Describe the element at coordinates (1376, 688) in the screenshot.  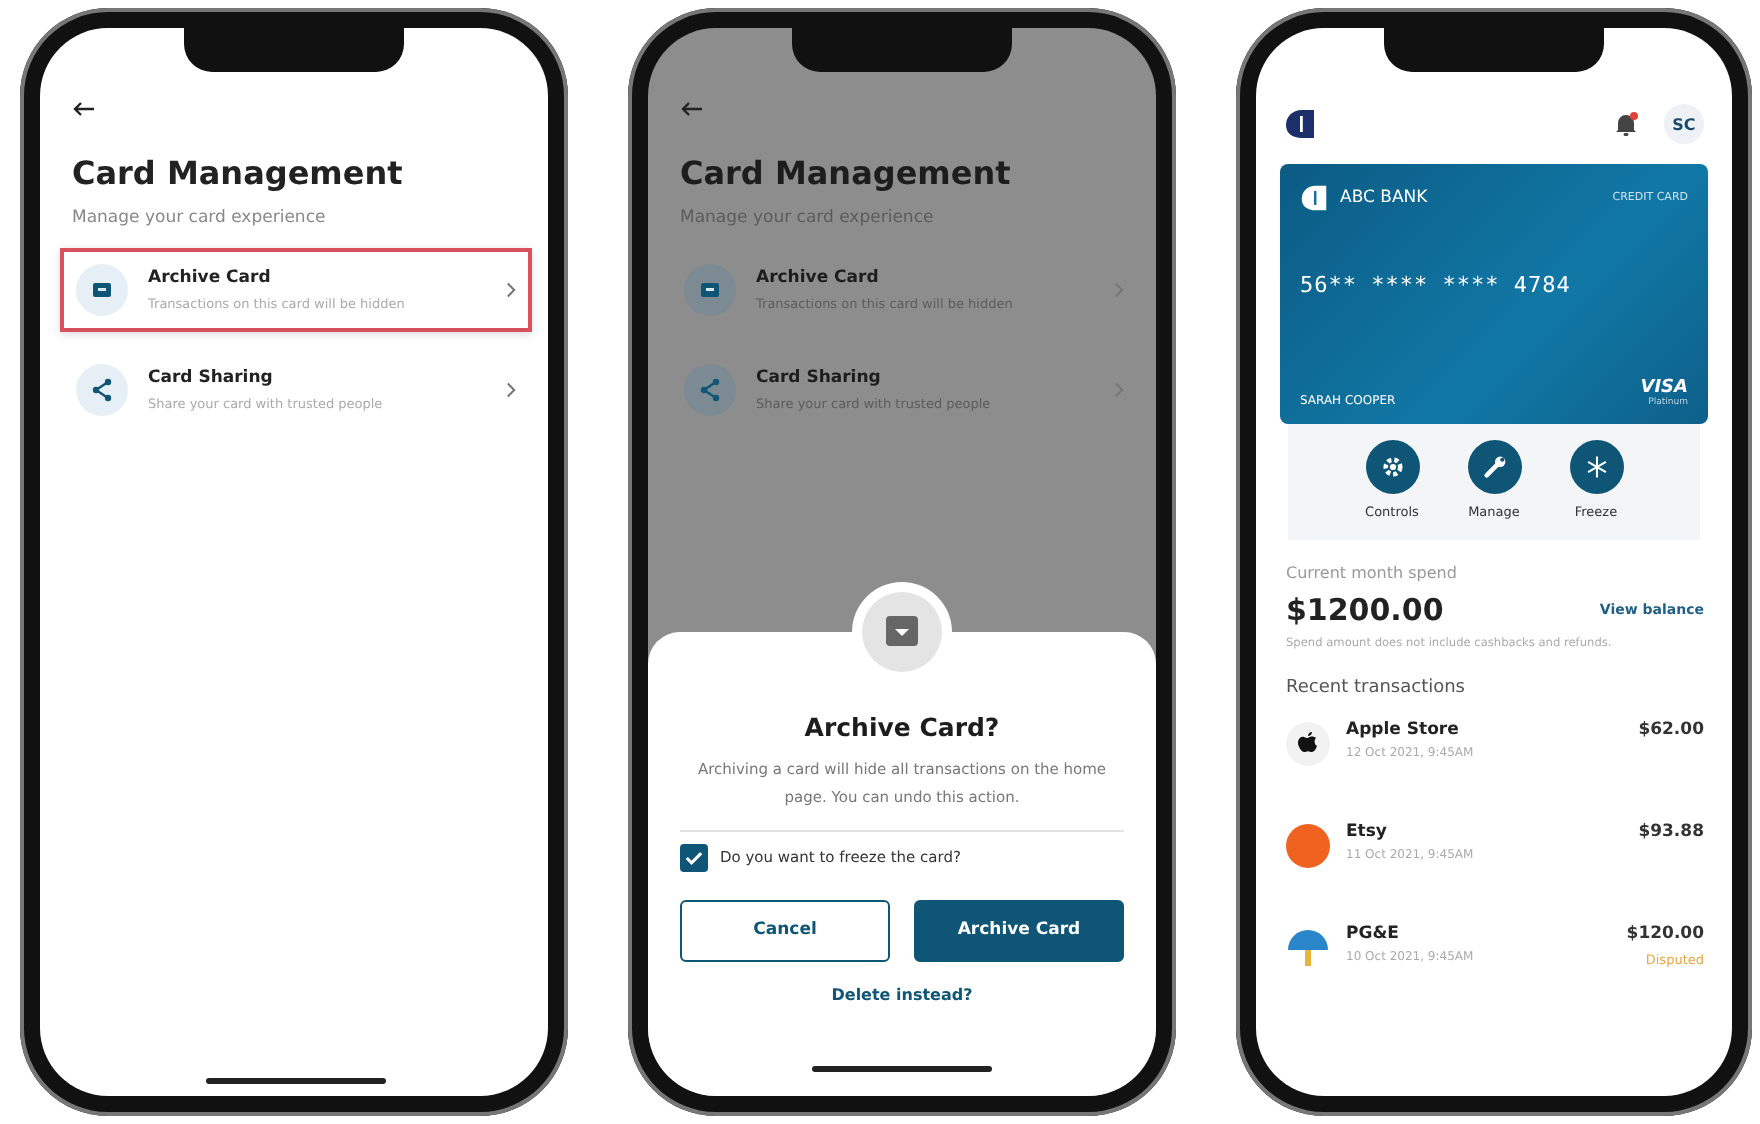
I see `section-title: Recent transactions` at that location.